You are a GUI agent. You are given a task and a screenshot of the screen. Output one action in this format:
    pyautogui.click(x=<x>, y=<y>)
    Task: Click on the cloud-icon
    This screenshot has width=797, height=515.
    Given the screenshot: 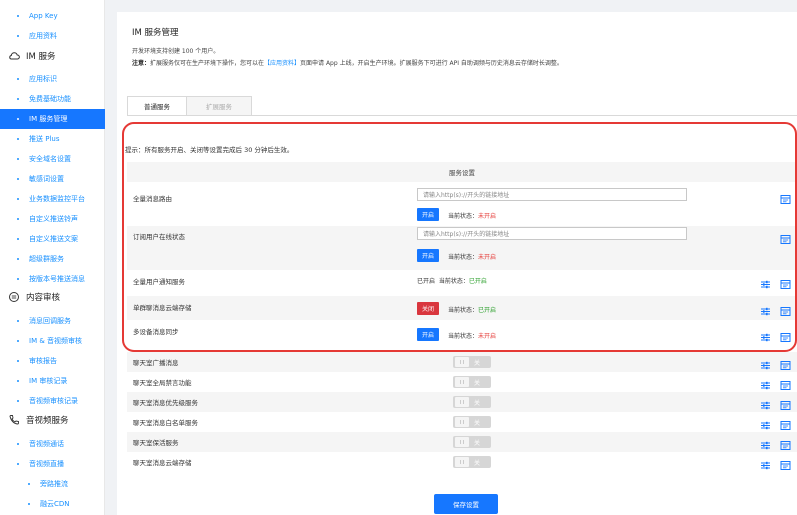 What is the action you would take?
    pyautogui.click(x=14, y=56)
    